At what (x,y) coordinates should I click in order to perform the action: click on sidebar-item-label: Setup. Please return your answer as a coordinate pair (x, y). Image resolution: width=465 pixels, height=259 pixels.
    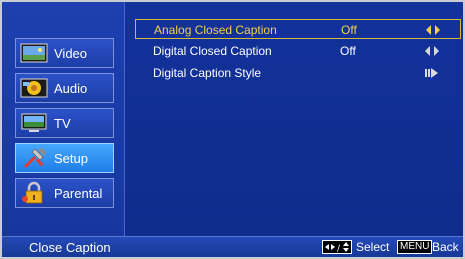
    Looking at the image, I should click on (71, 158).